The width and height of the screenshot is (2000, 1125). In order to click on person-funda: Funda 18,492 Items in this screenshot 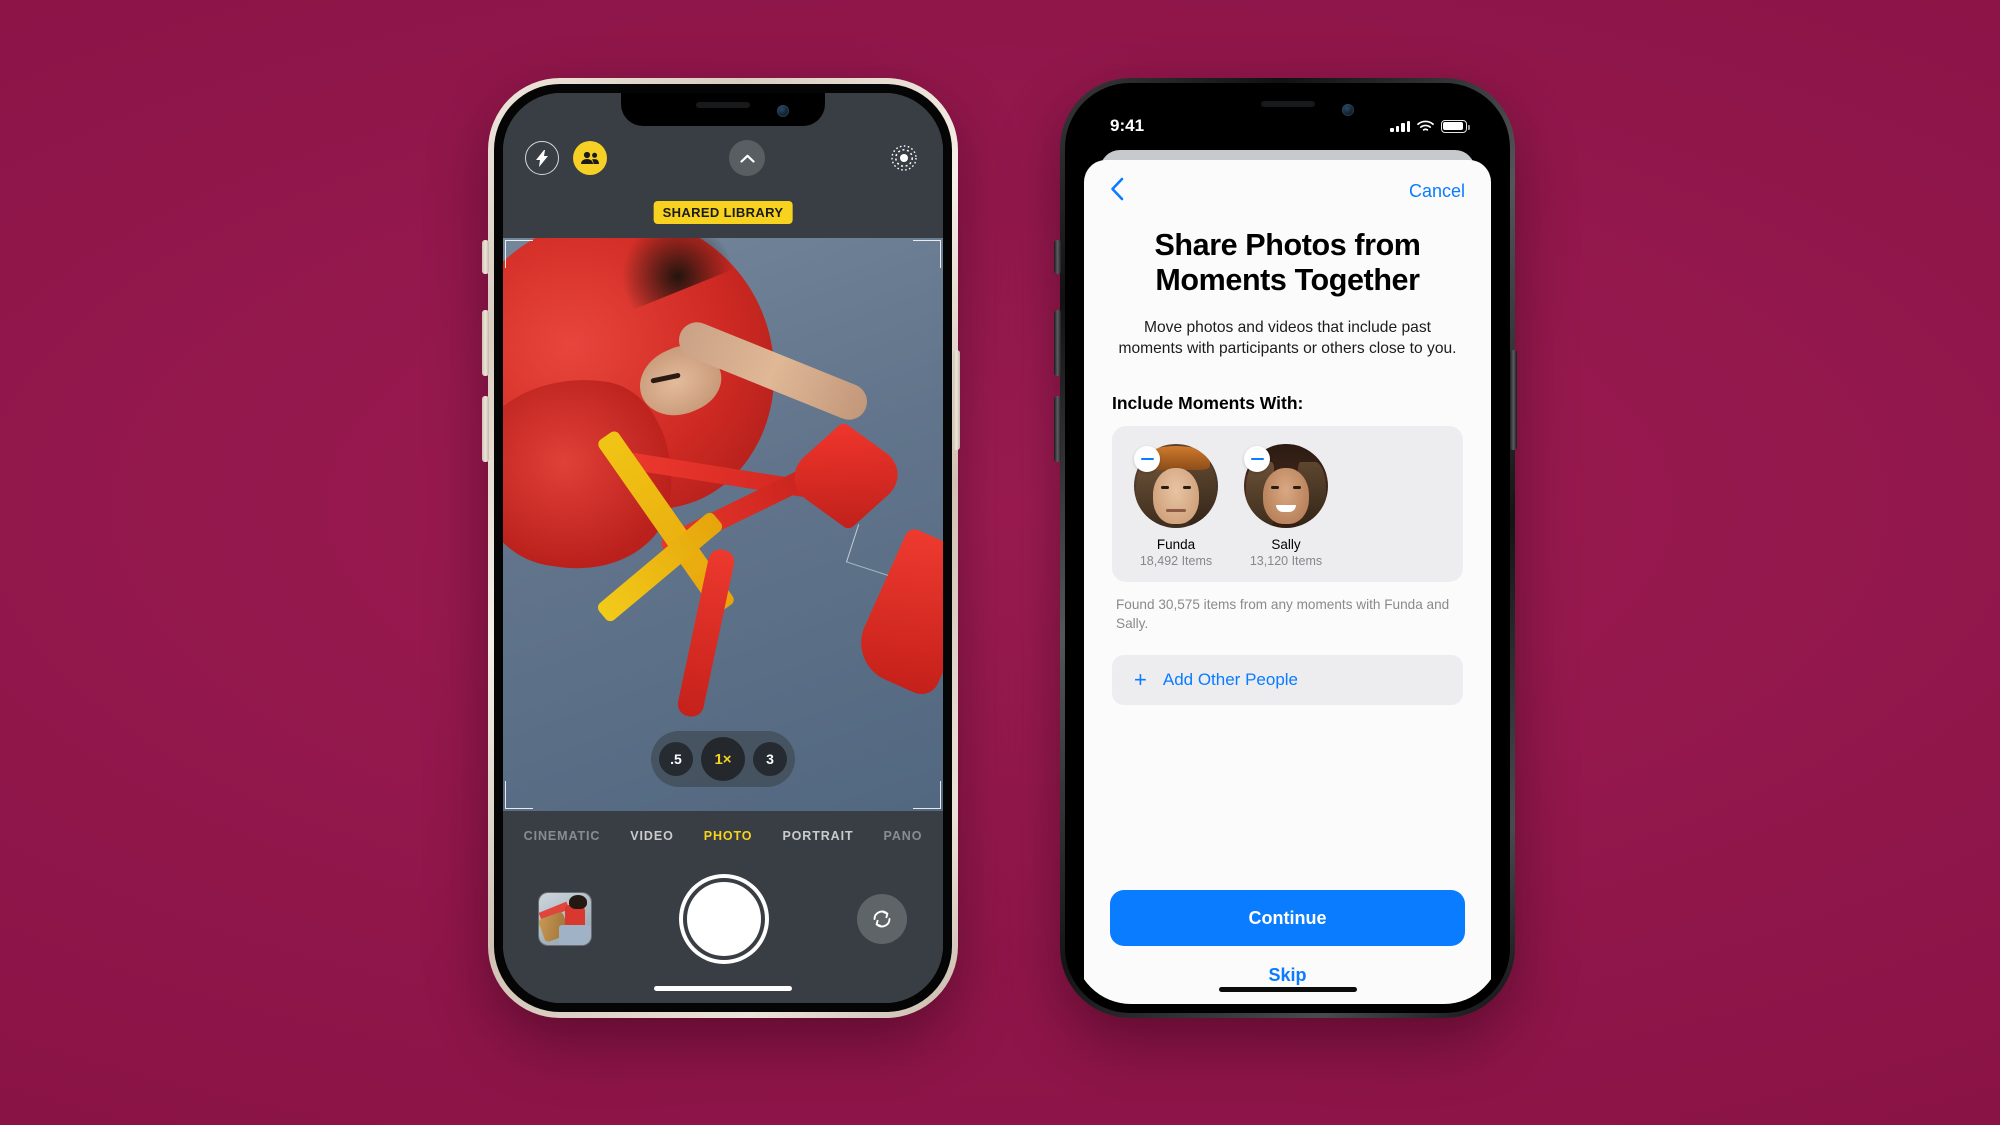, I will do `click(1176, 505)`.